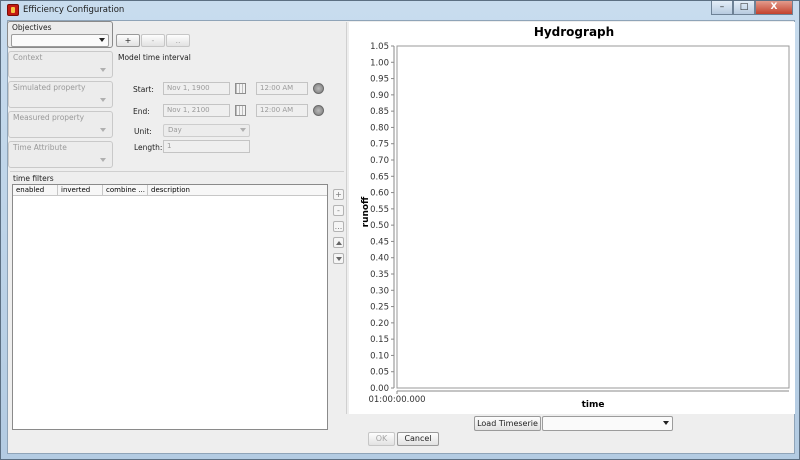 The height and width of the screenshot is (460, 800). Describe the element at coordinates (379, 210) in the screenshot. I see `y-tick-label: 0.55` at that location.